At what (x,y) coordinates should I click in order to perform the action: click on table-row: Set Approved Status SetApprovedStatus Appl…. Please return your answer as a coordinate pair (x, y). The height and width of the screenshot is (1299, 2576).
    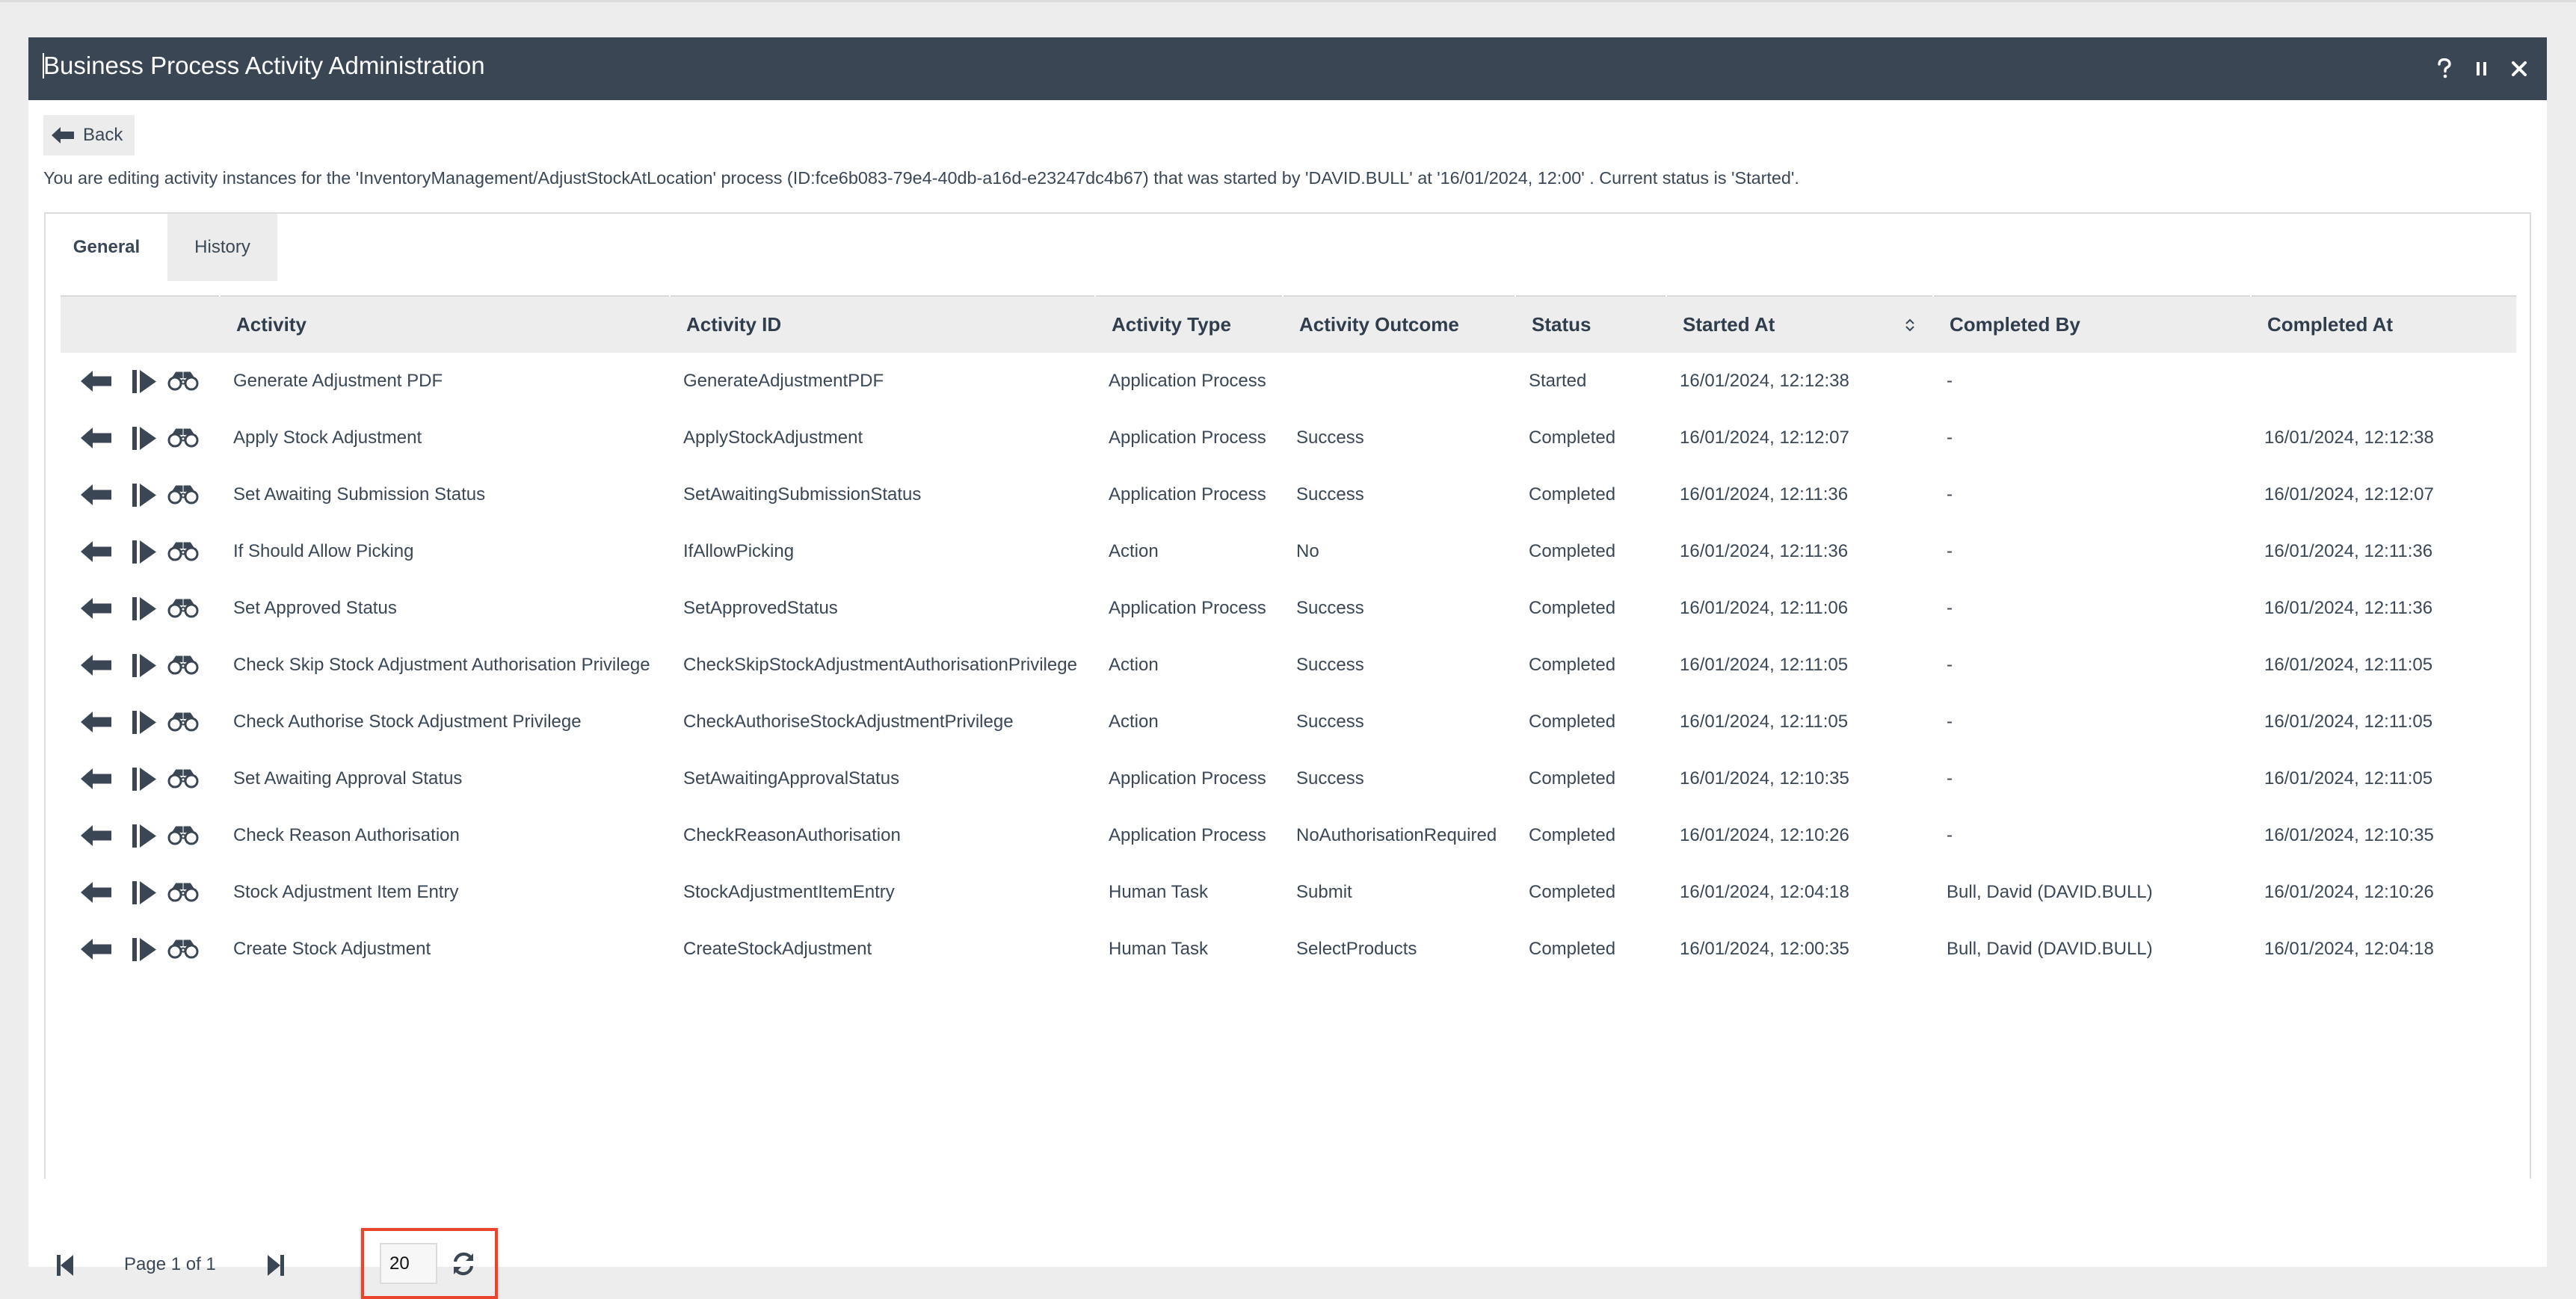
    Looking at the image, I should click on (1288, 608).